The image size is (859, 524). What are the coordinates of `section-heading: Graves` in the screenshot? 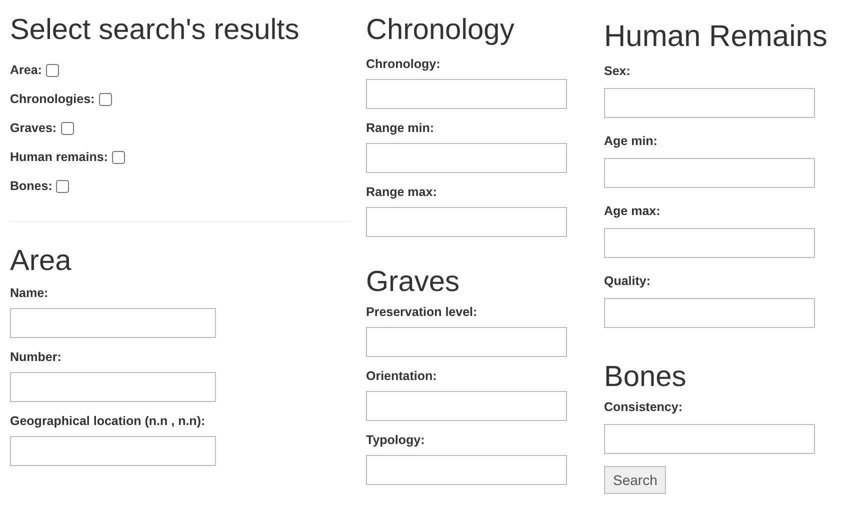 It's located at (413, 282).